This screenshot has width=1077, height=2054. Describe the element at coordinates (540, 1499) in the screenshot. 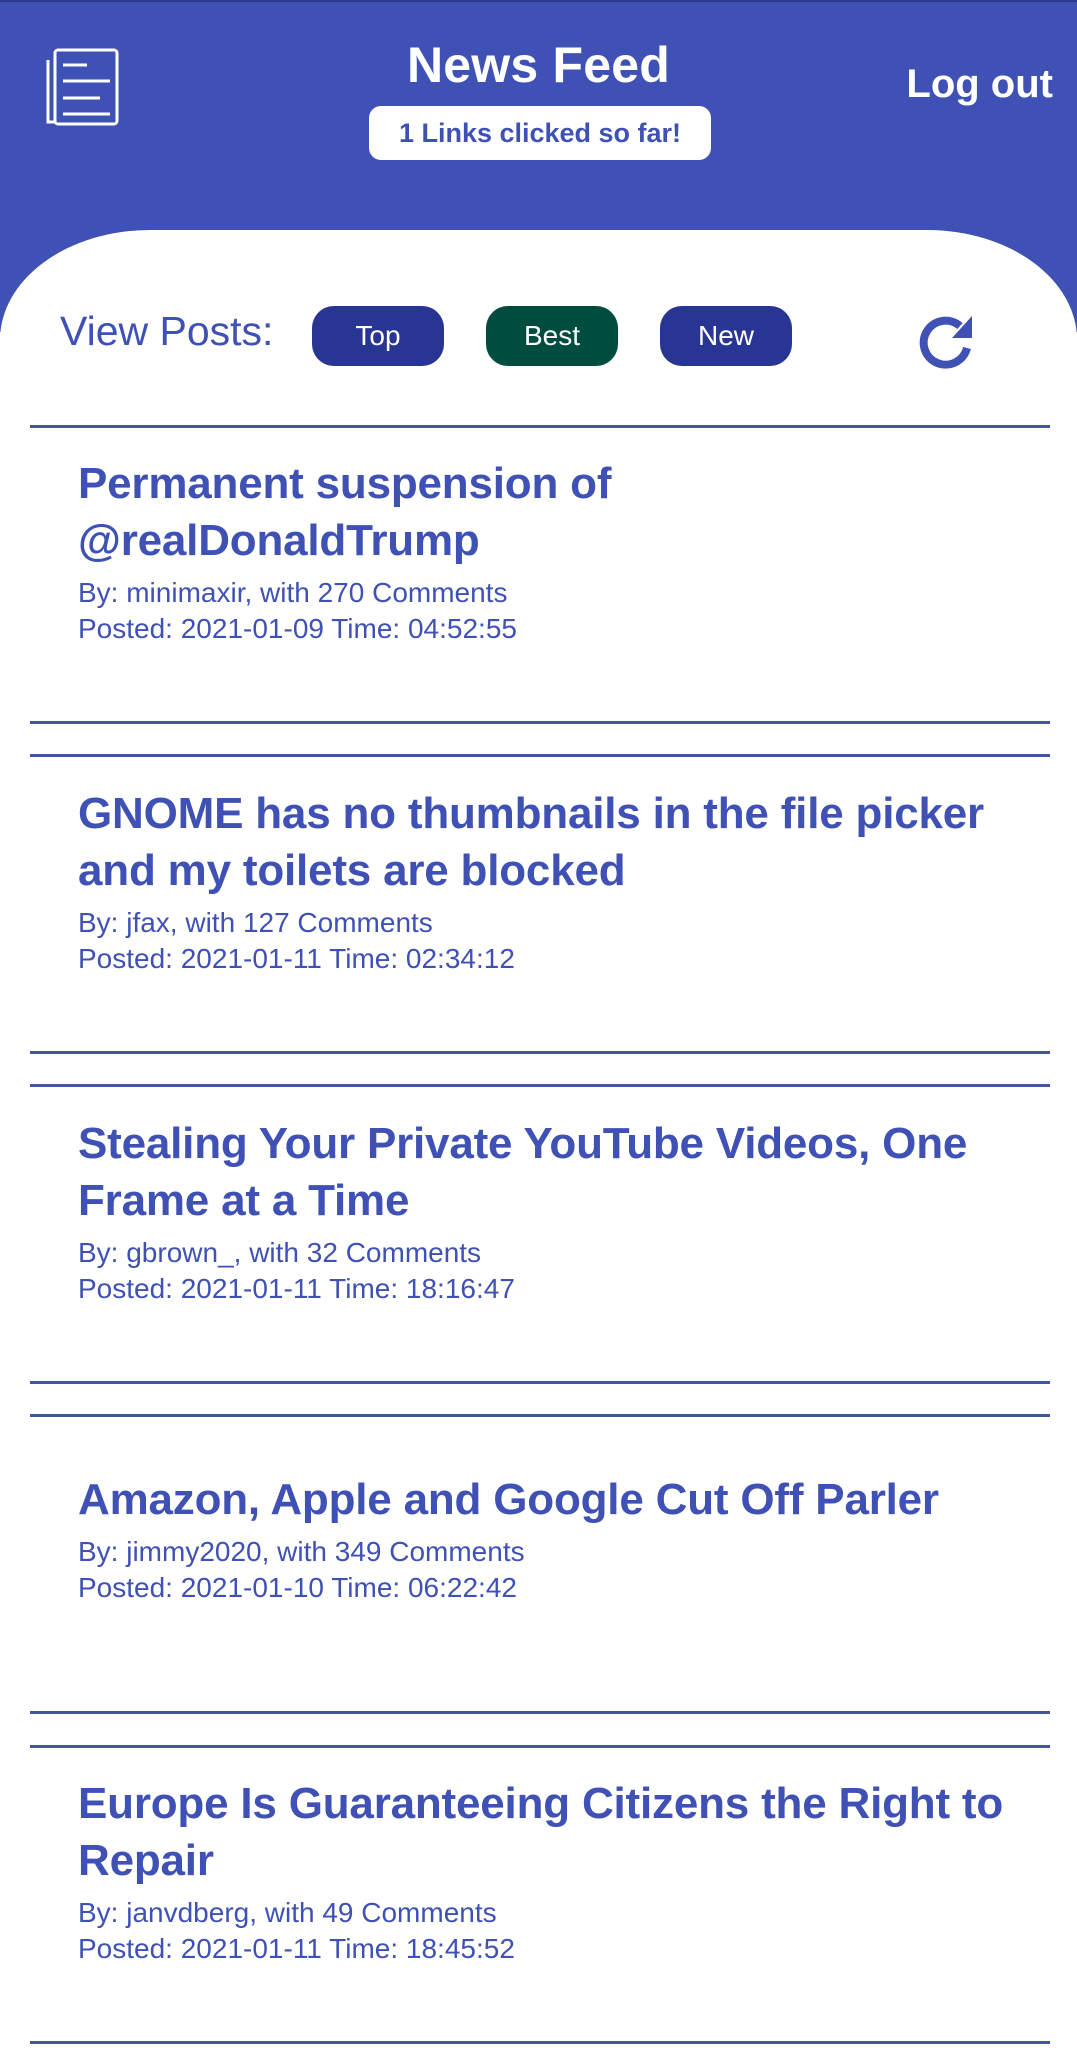

I see `post-title: Amazon, Apple and Google Cut Off Parler` at that location.